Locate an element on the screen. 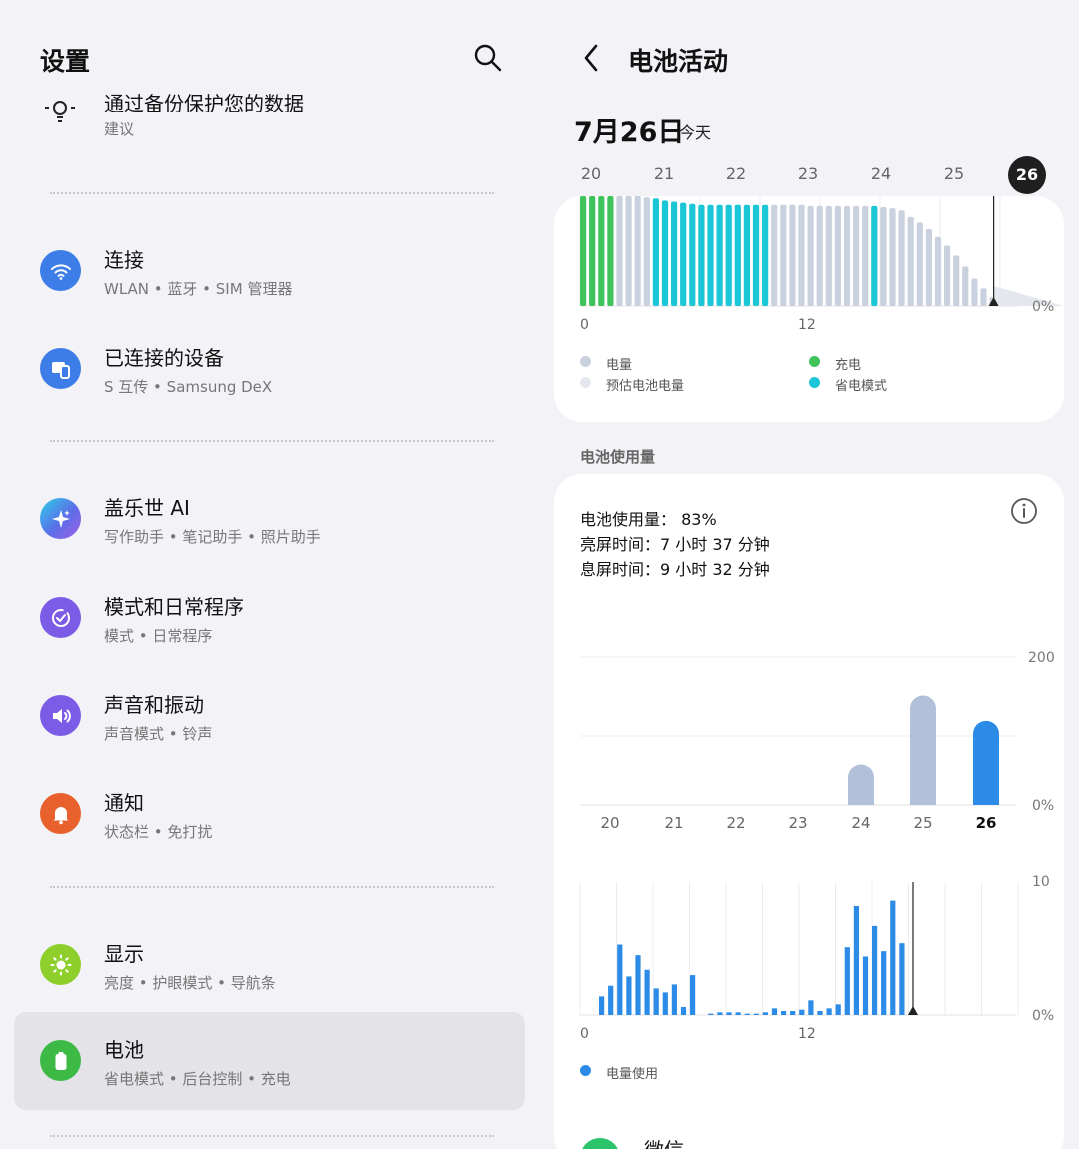 The image size is (1079, 1149). x-tick-label: 12 is located at coordinates (807, 1034).